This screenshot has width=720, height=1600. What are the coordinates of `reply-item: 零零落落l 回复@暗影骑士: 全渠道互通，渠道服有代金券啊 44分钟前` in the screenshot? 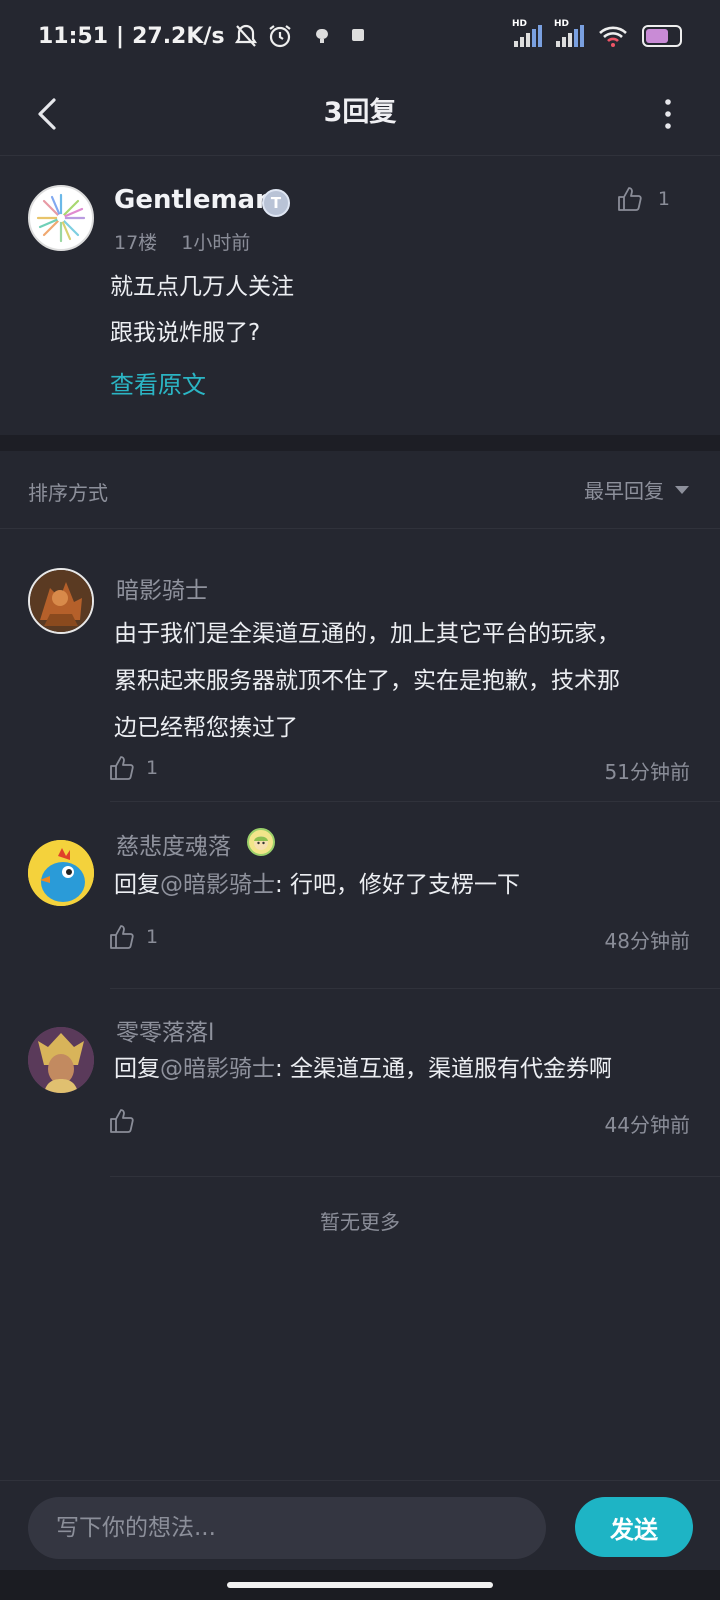 It's located at (360, 1083).